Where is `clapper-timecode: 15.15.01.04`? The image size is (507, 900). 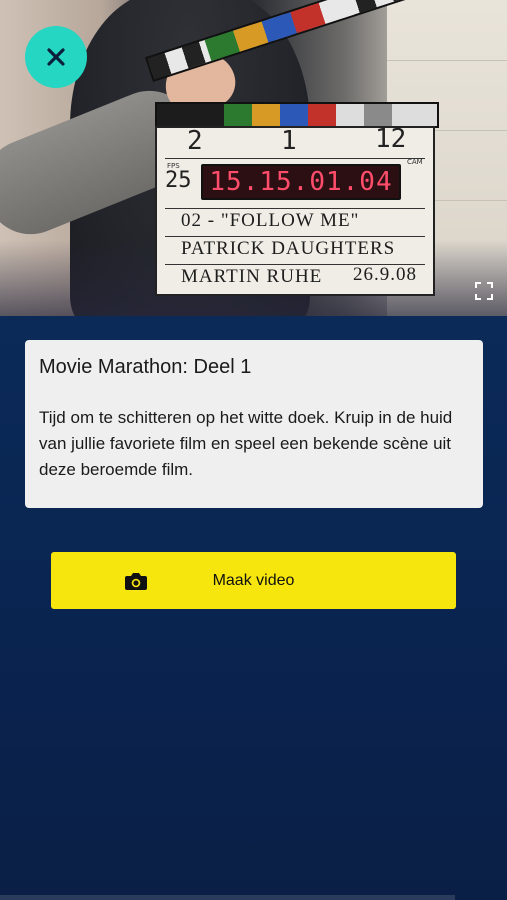
clapper-timecode: 15.15.01.04 is located at coordinates (301, 182).